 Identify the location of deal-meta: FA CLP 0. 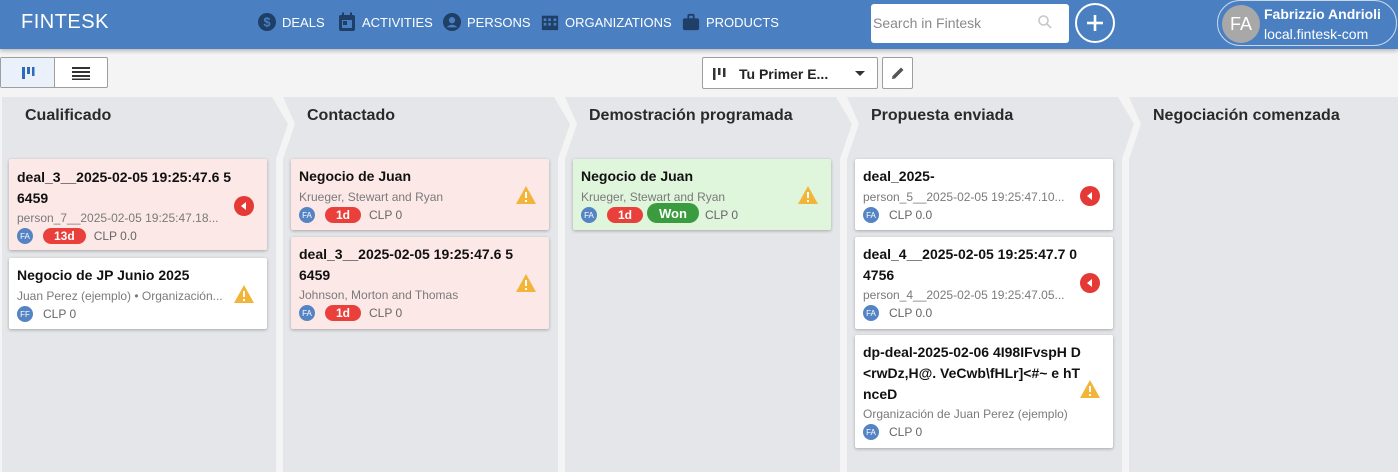
(892, 432).